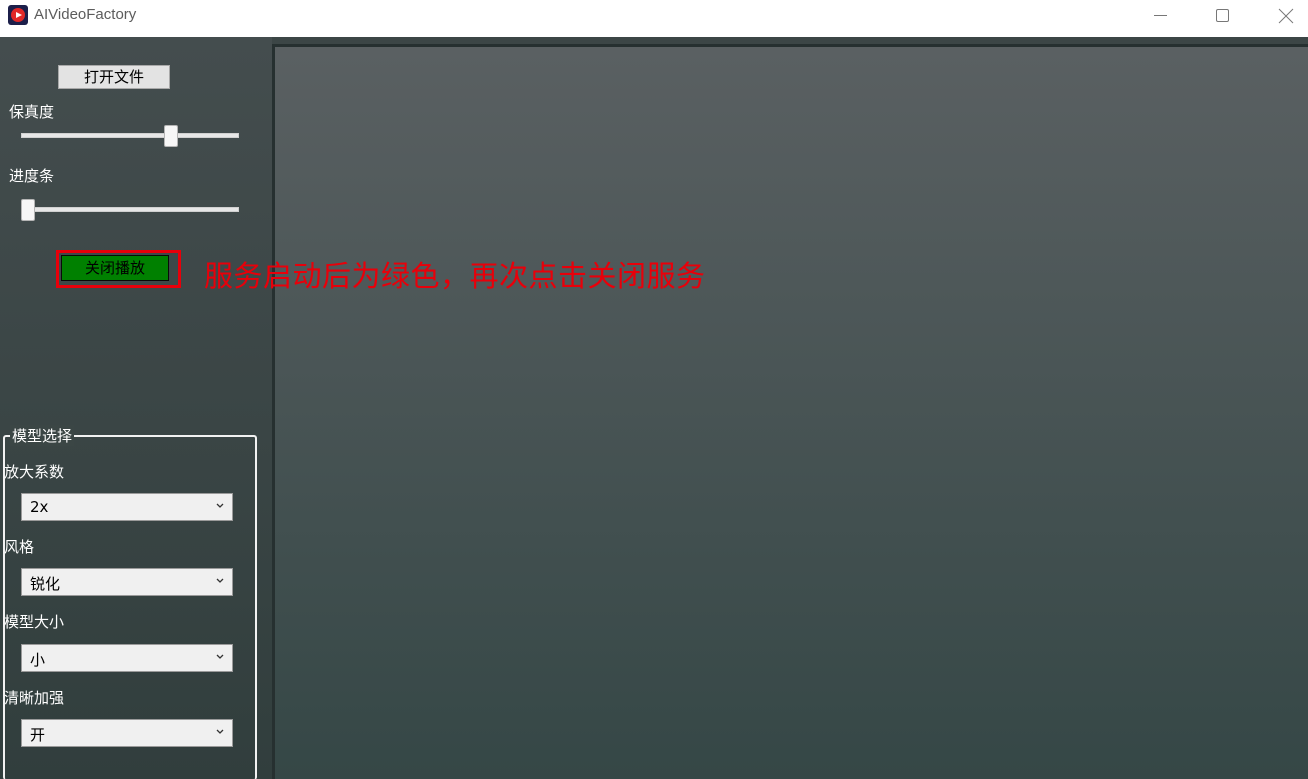 Image resolution: width=1308 pixels, height=779 pixels. I want to click on minimize-icon, so click(1160, 15).